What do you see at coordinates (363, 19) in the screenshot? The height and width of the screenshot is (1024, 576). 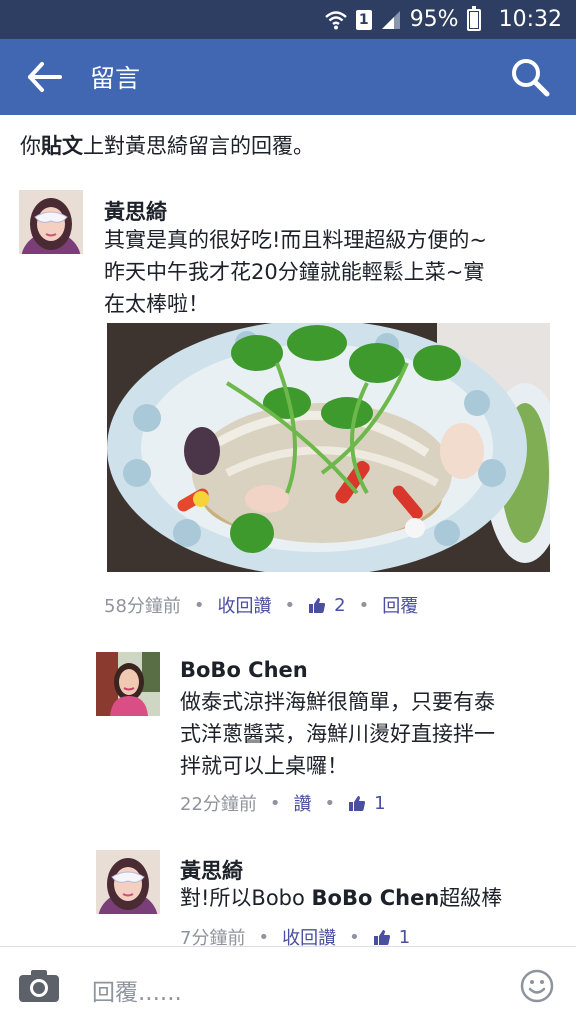 I see `sim-icon: 1` at bounding box center [363, 19].